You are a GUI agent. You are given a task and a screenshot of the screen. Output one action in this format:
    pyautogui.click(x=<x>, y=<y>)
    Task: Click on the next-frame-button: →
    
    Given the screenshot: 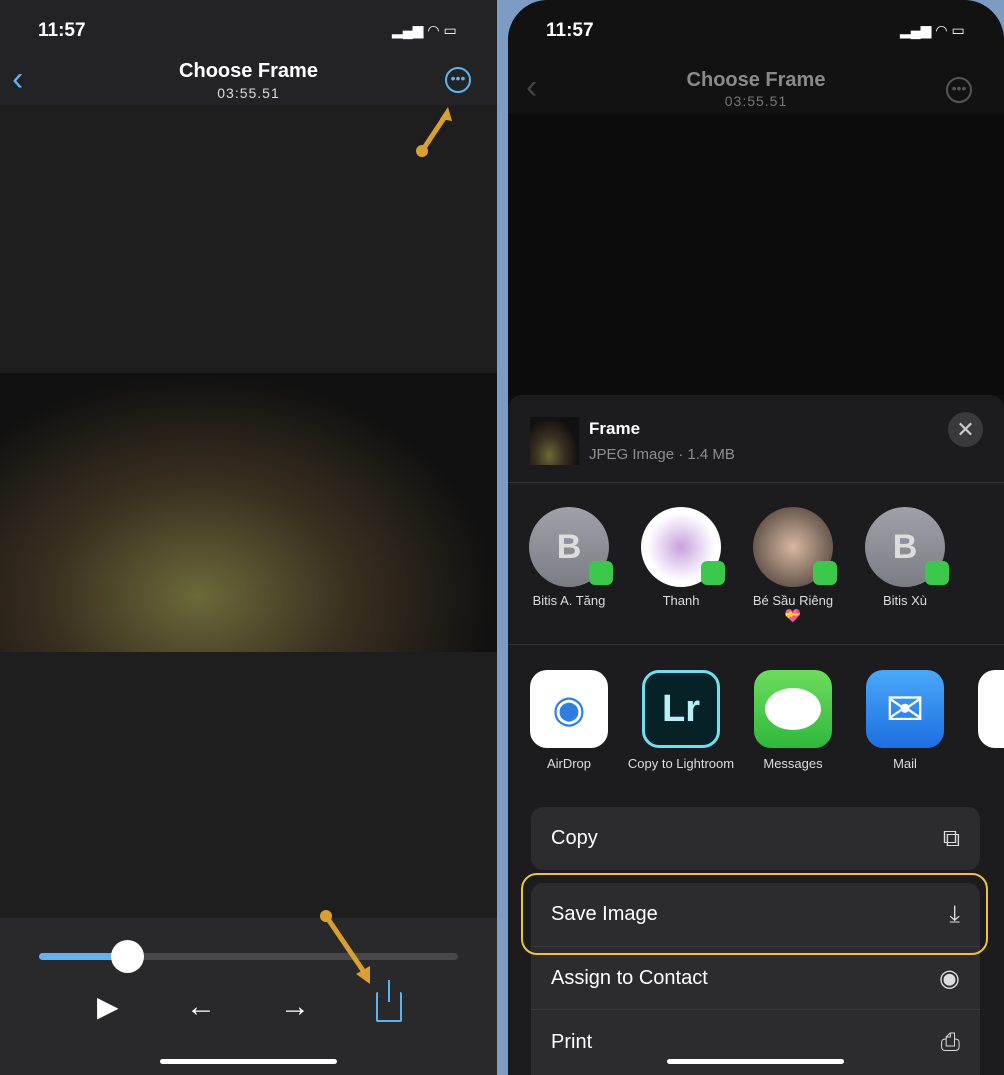 What is the action you would take?
    pyautogui.click(x=295, y=1007)
    